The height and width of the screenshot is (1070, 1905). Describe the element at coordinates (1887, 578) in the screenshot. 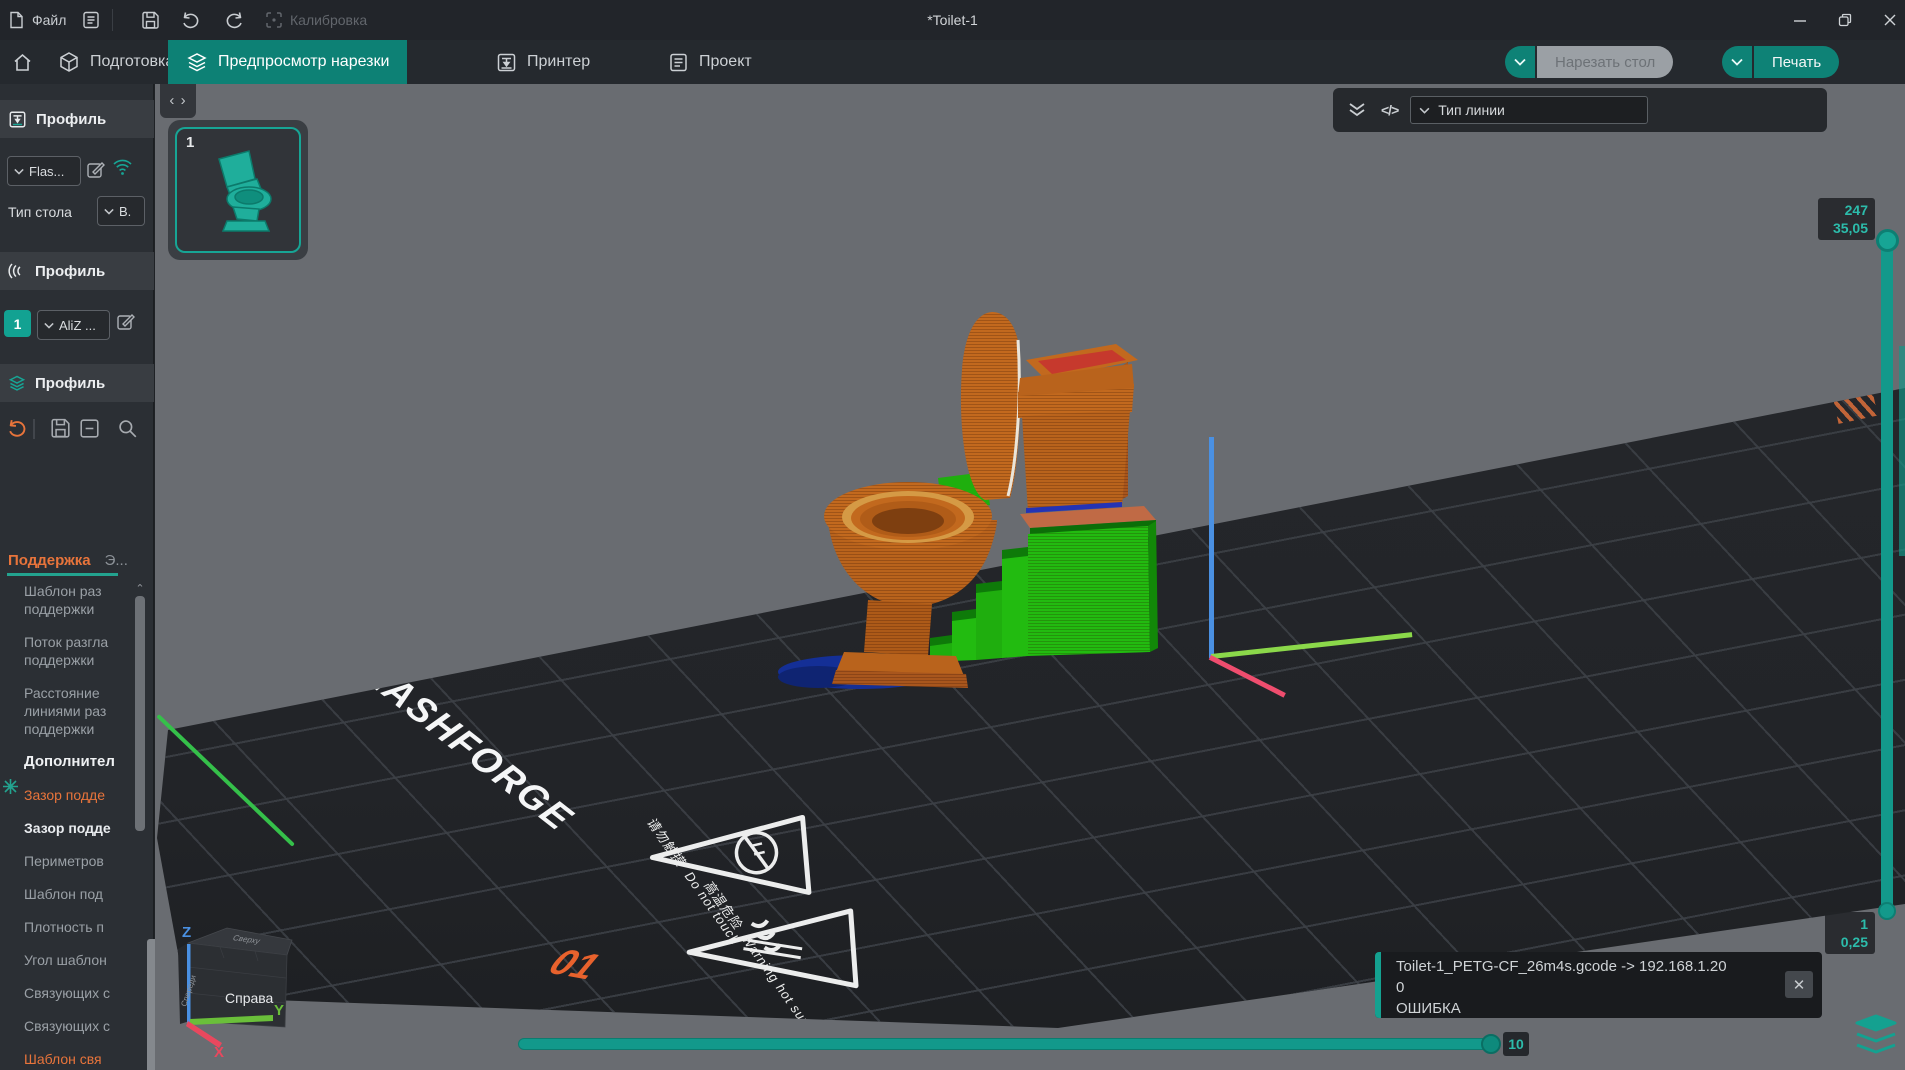

I see `layer-slider-track` at that location.